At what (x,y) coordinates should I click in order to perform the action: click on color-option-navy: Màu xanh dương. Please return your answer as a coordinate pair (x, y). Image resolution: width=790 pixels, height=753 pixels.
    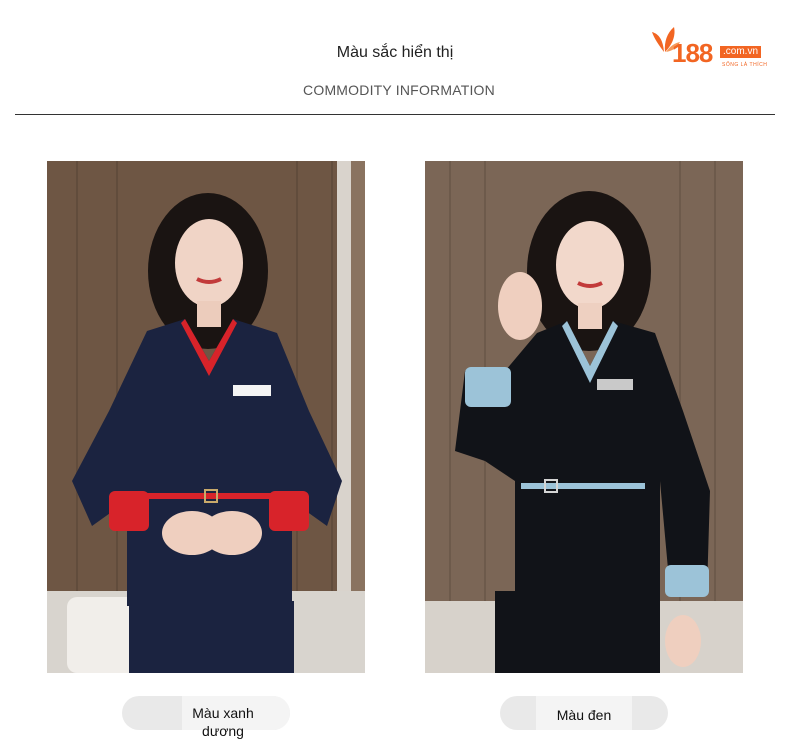
    Looking at the image, I should click on (206, 717).